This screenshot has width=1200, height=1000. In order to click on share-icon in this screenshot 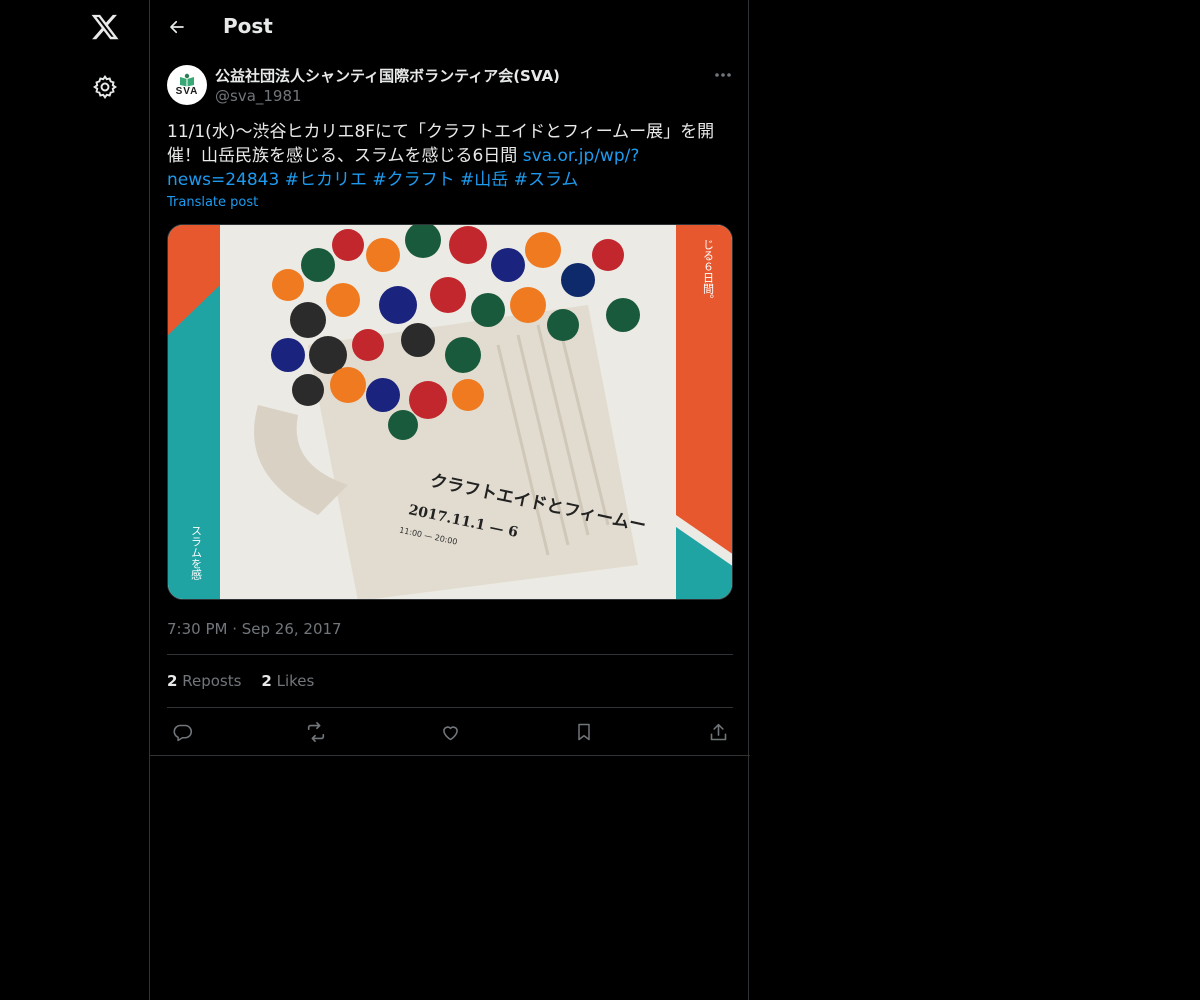, I will do `click(718, 732)`.